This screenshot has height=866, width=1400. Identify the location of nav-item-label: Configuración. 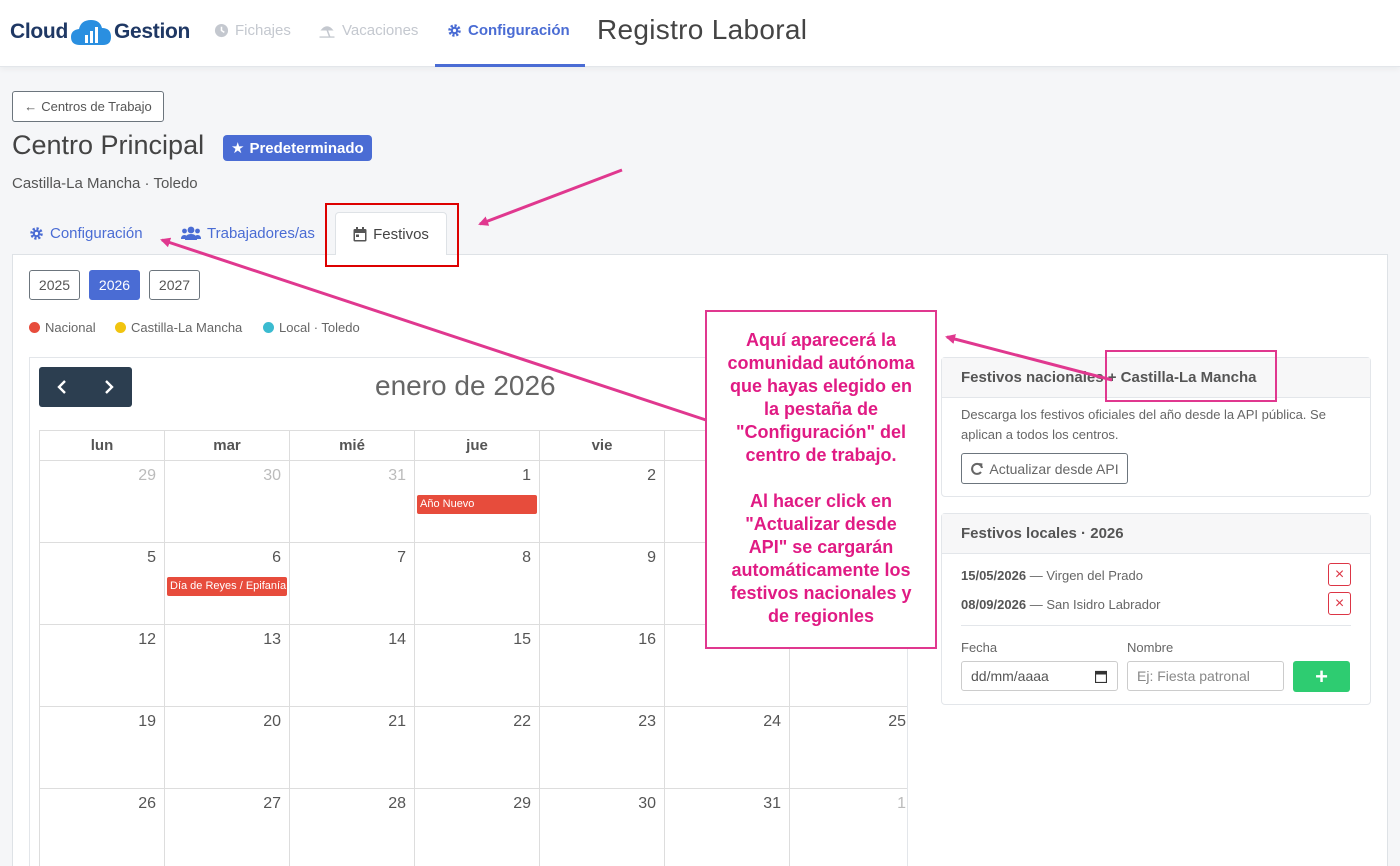
(519, 30).